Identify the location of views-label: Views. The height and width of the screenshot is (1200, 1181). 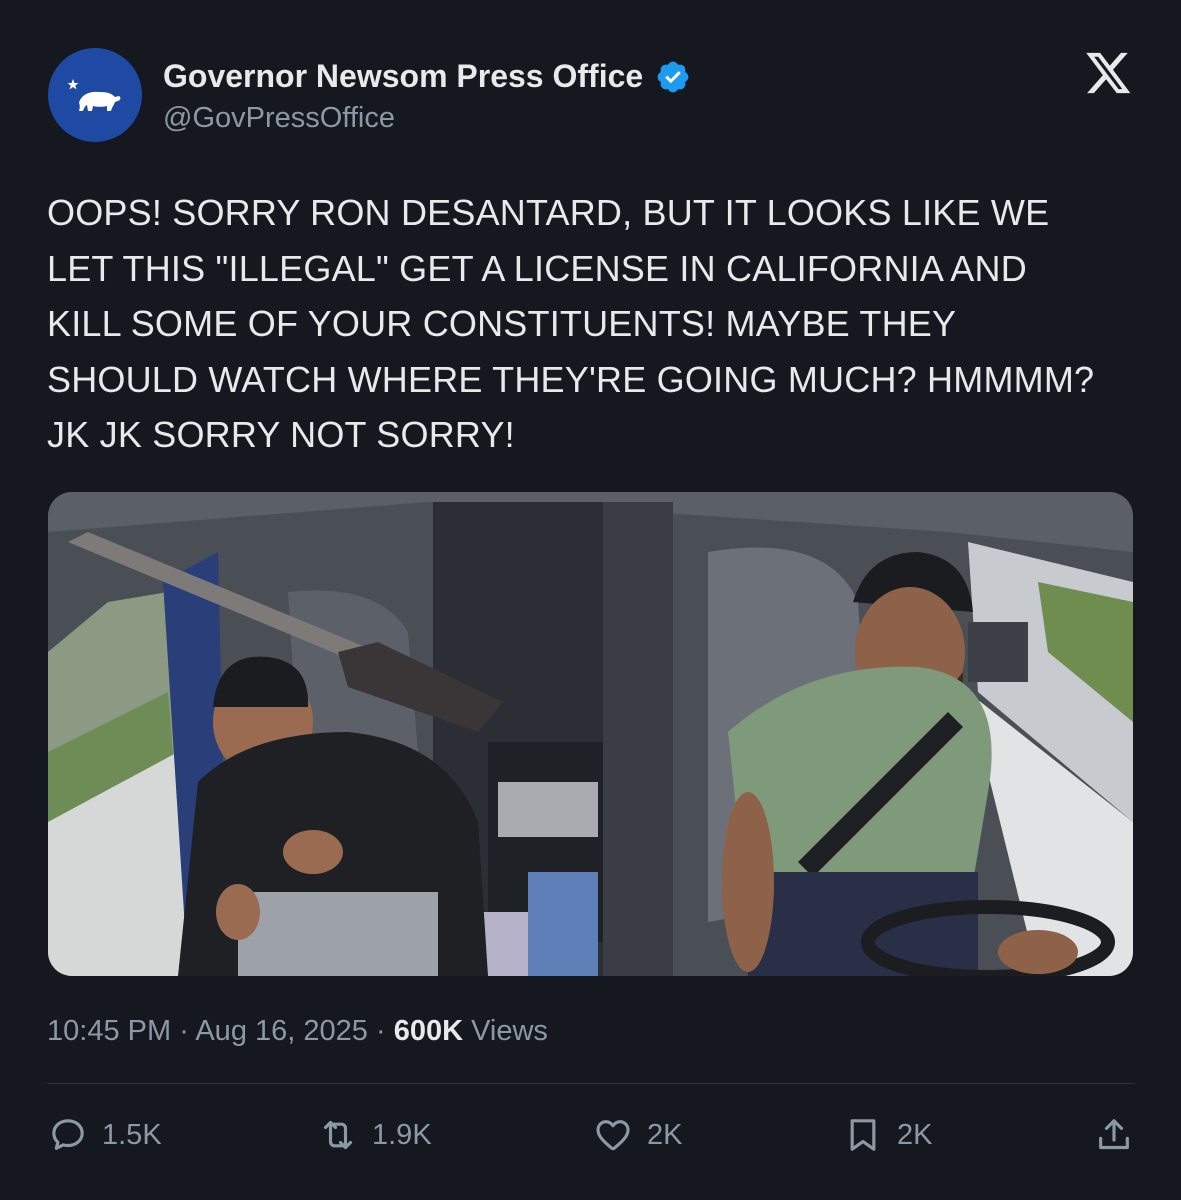
(509, 1031).